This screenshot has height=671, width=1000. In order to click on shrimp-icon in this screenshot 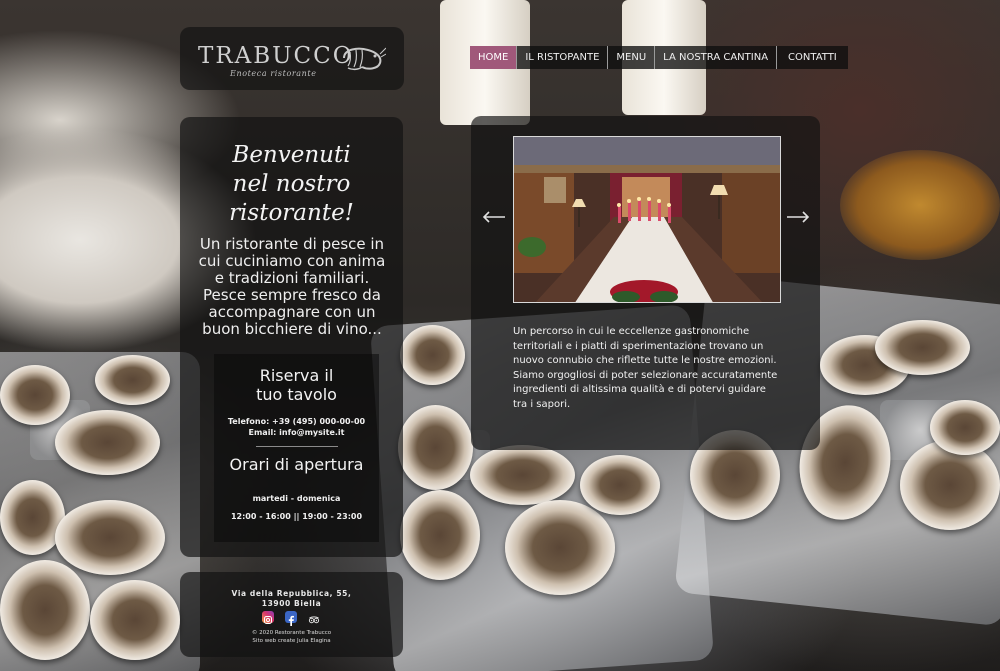, I will do `click(364, 59)`.